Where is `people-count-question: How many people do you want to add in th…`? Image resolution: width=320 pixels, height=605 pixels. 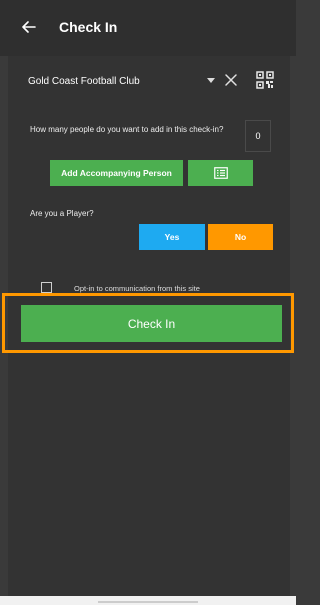
people-count-question: How many people do you want to add in th… is located at coordinates (127, 129).